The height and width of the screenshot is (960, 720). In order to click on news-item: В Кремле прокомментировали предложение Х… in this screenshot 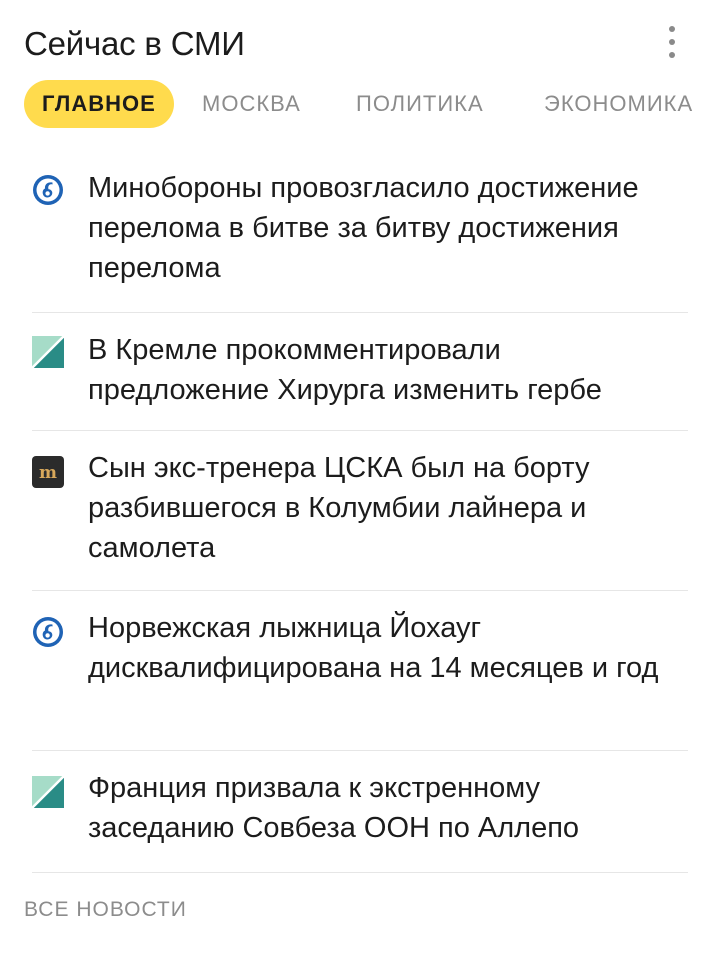, I will do `click(359, 371)`.